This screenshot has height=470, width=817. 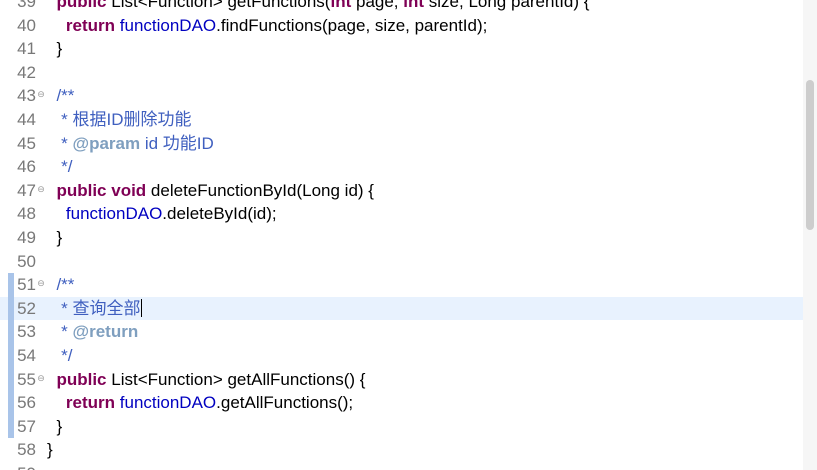 I want to click on code-token: * 查询全部, so click(x=94, y=308).